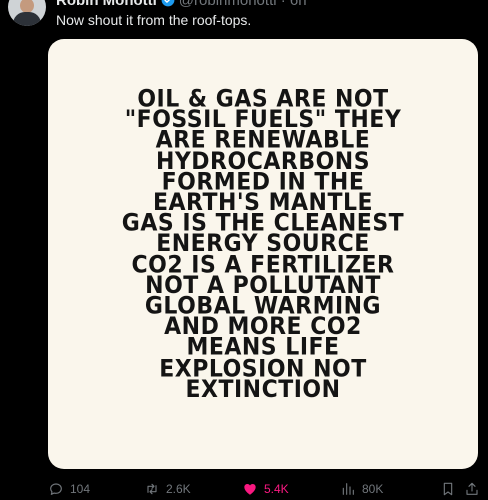 This screenshot has height=500, width=488. I want to click on views-button: 80K, so click(361, 489).